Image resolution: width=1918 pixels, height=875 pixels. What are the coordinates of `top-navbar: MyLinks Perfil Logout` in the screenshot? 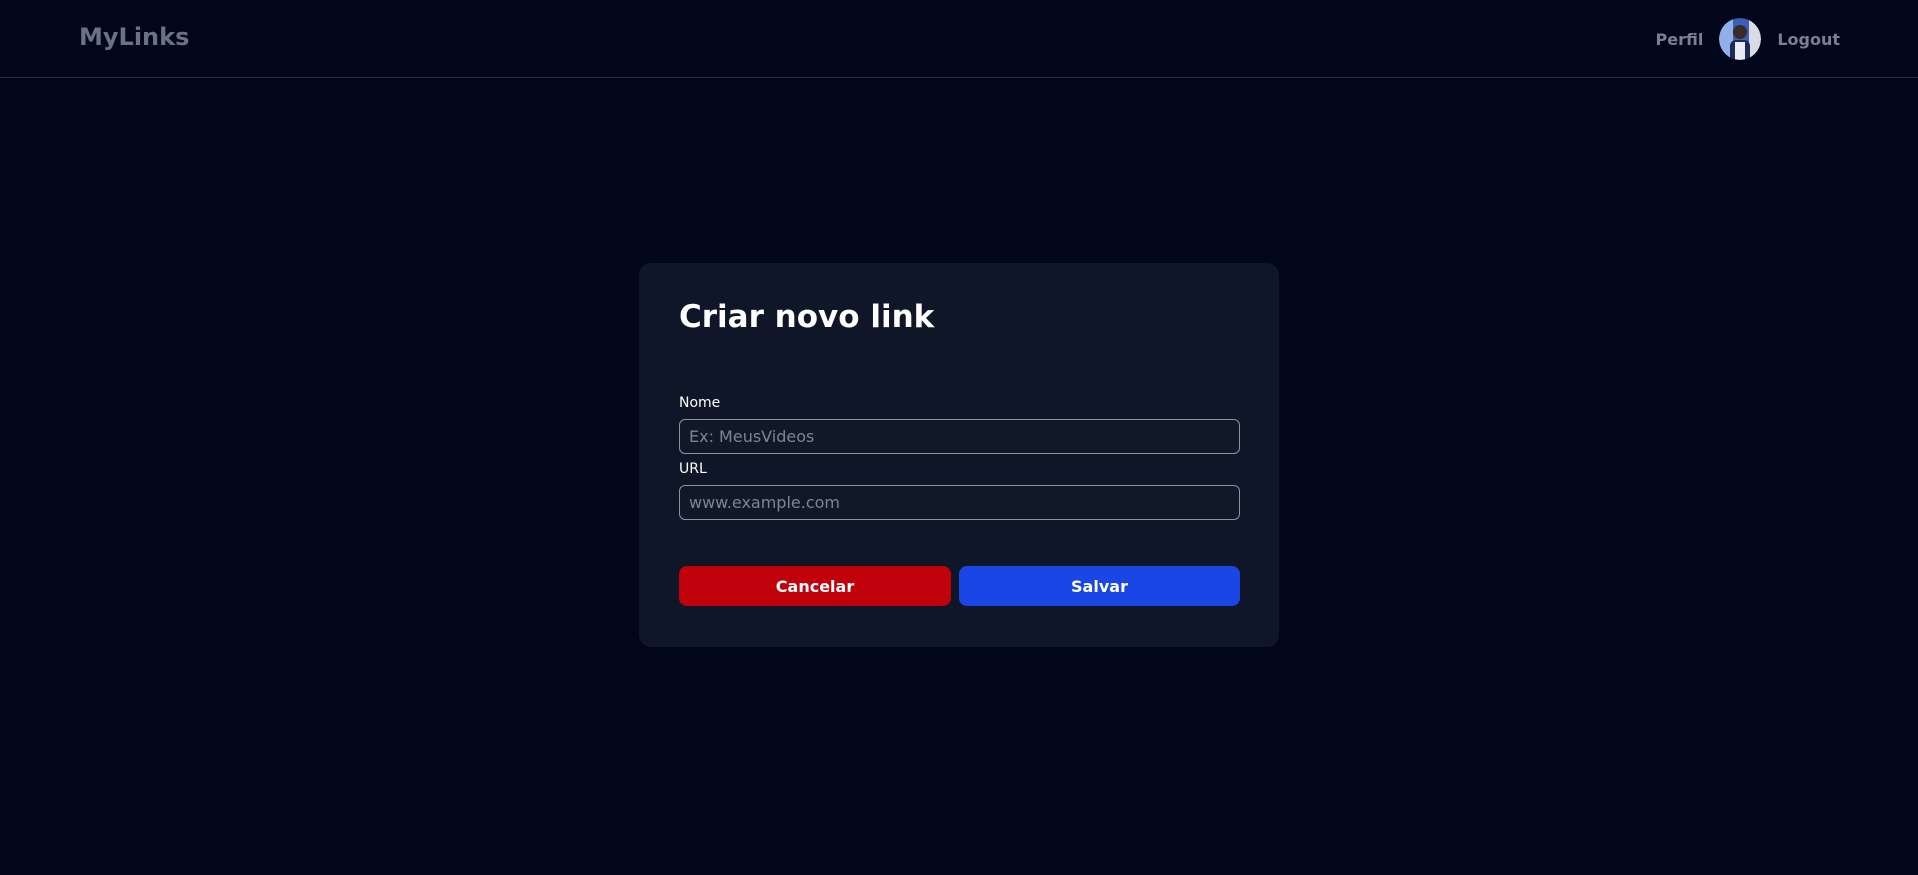 It's located at (959, 39).